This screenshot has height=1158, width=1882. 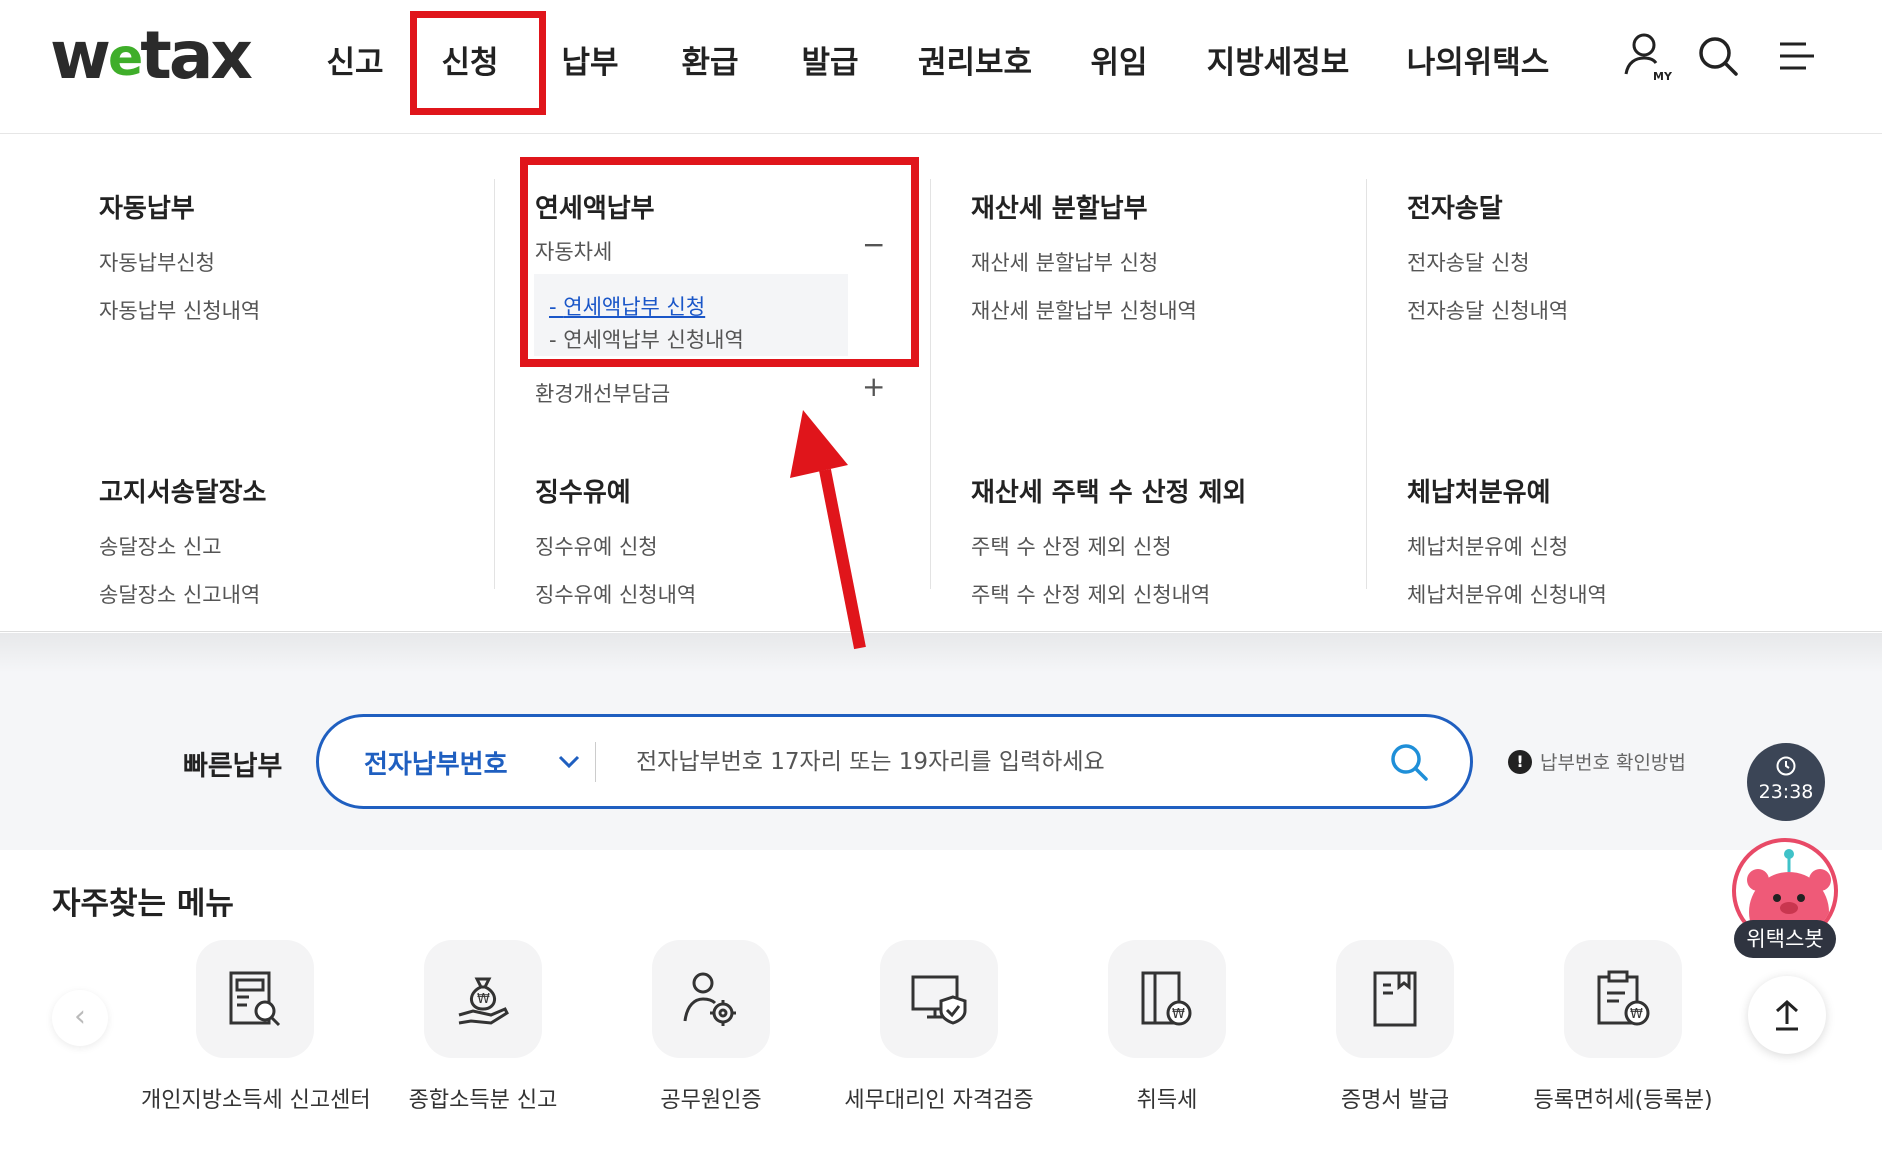 What do you see at coordinates (1785, 939) in the screenshot?
I see `wetax-bot-label: 위택스봇` at bounding box center [1785, 939].